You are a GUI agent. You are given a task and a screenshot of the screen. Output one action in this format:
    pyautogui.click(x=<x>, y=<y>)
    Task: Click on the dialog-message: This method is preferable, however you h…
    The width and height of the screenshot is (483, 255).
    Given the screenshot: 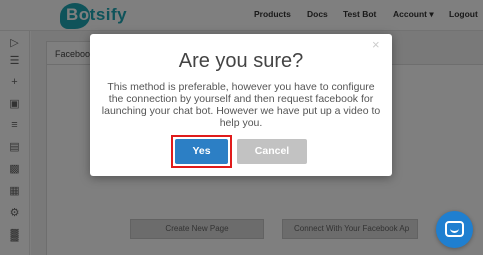 What is the action you would take?
    pyautogui.click(x=241, y=105)
    